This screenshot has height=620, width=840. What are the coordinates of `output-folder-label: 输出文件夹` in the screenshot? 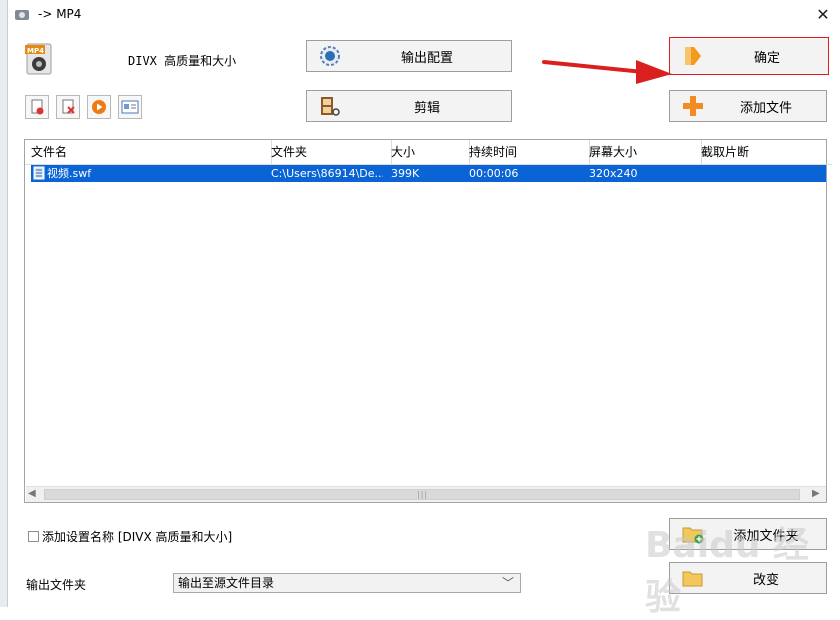 It's located at (56, 585).